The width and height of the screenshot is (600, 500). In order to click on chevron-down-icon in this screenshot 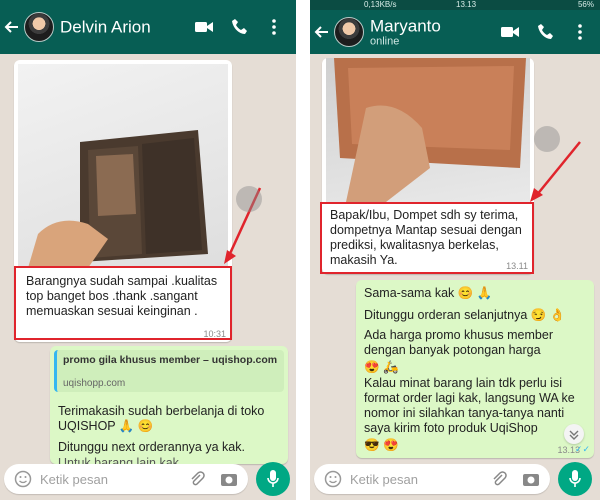, I will do `click(574, 435)`.